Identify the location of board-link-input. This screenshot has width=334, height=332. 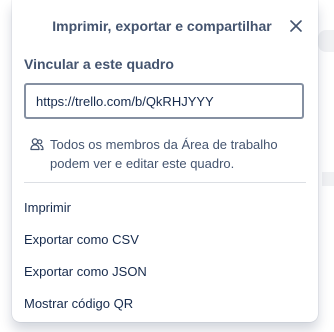
(164, 101).